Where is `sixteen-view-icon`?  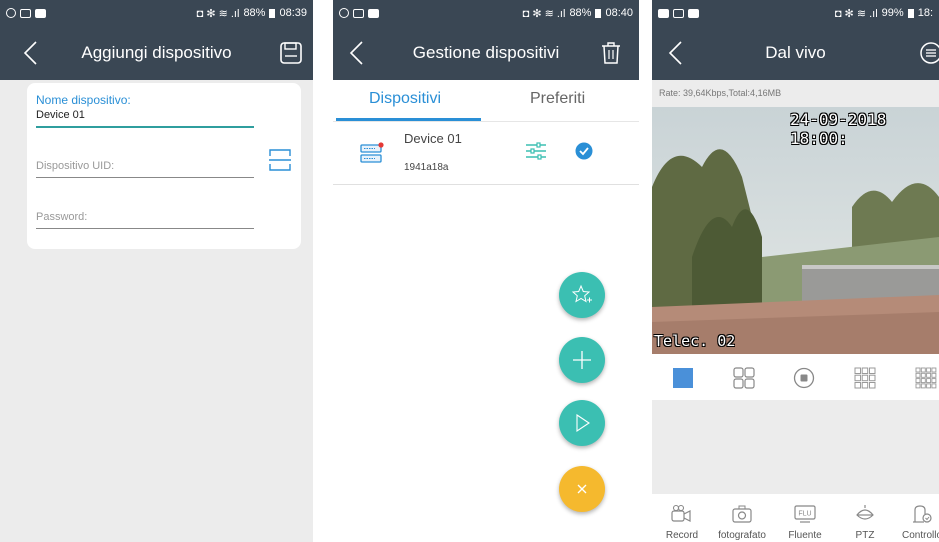 sixteen-view-icon is located at coordinates (926, 378).